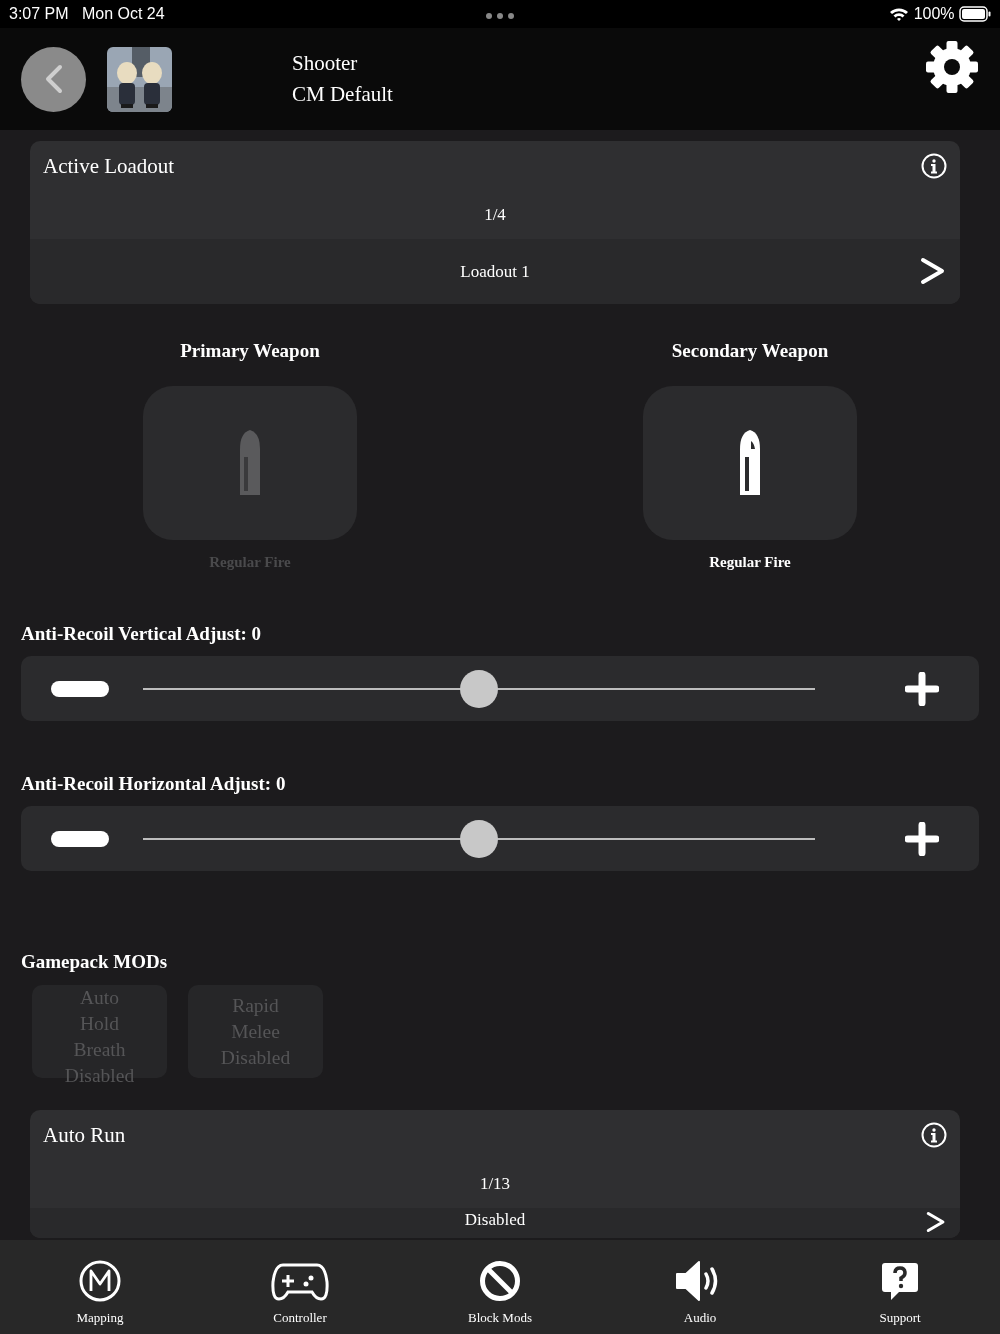  Describe the element at coordinates (975, 14) in the screenshot. I see `battery-icon` at that location.